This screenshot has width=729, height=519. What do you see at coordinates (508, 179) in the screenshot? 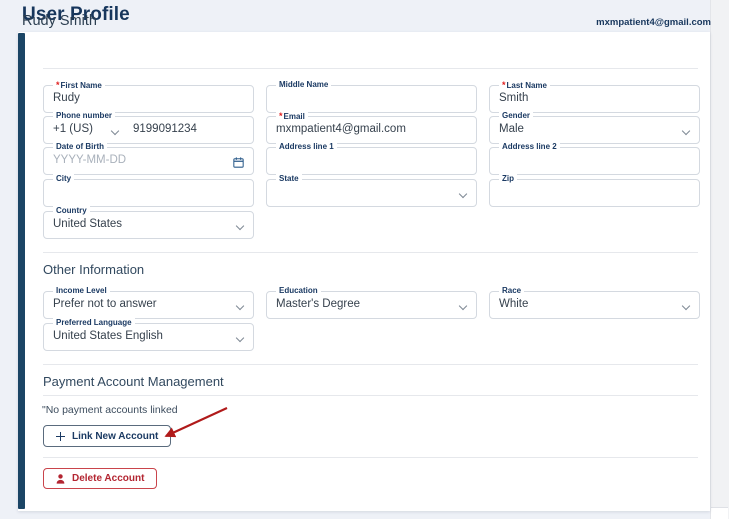
I see `zip-label: Zip` at bounding box center [508, 179].